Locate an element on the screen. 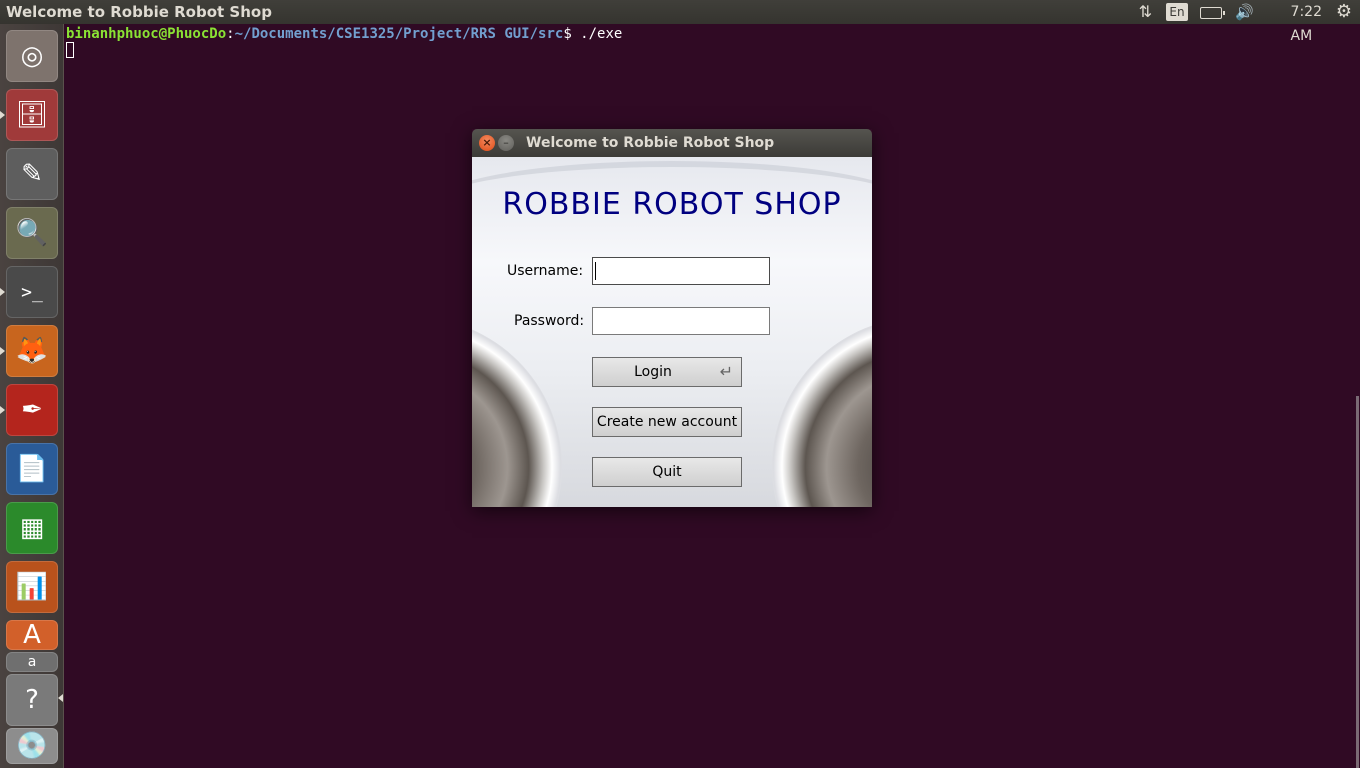 This screenshot has width=1360, height=768. create-account-button: Create new account is located at coordinates (667, 422).